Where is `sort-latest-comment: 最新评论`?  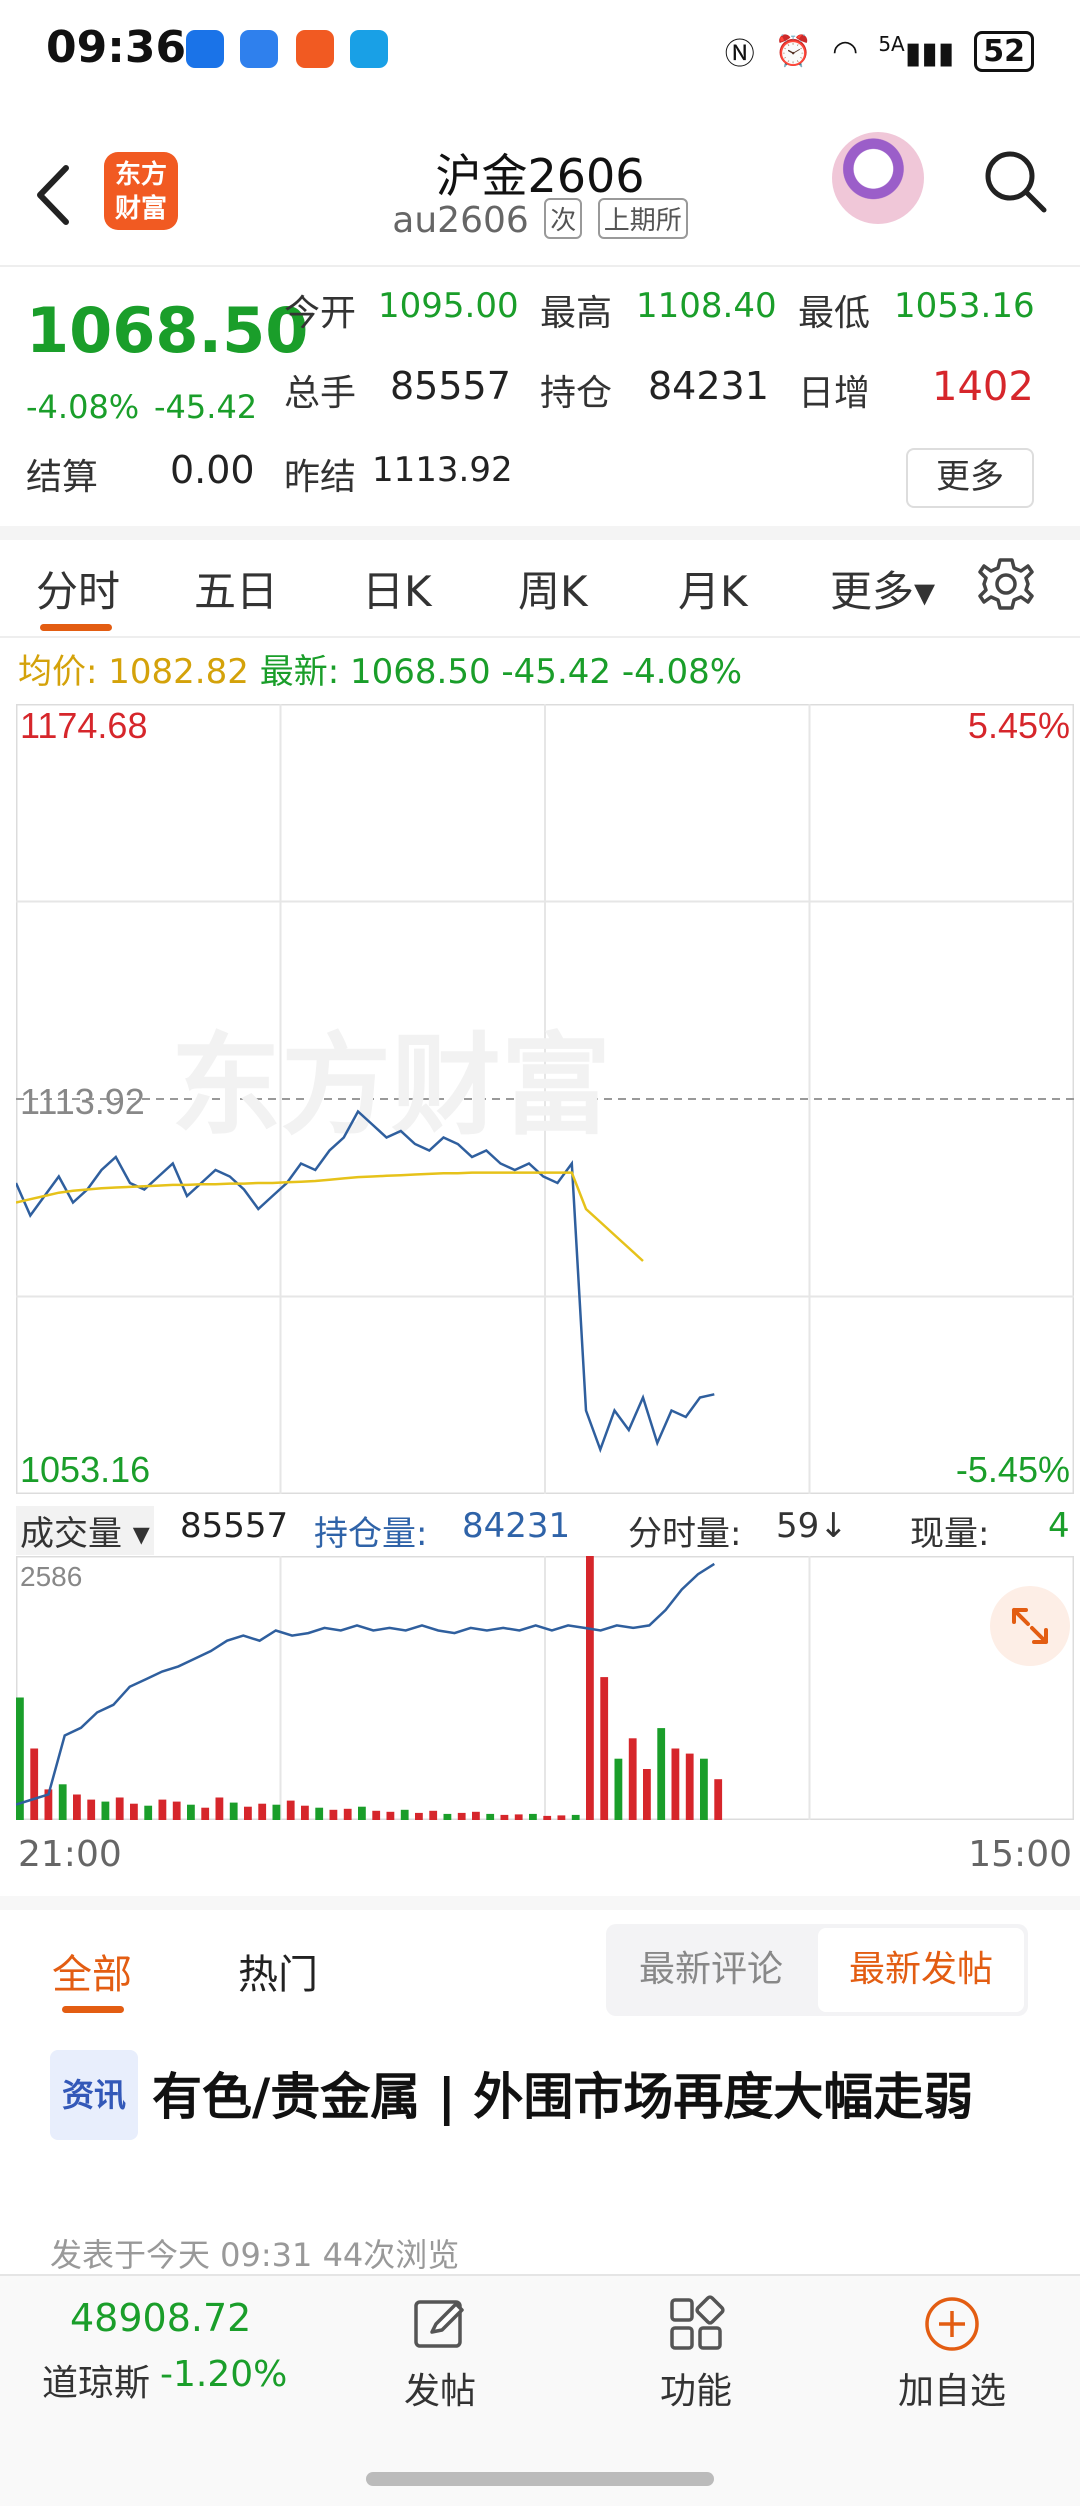
sort-latest-comment: 最新评论 is located at coordinates (711, 1970).